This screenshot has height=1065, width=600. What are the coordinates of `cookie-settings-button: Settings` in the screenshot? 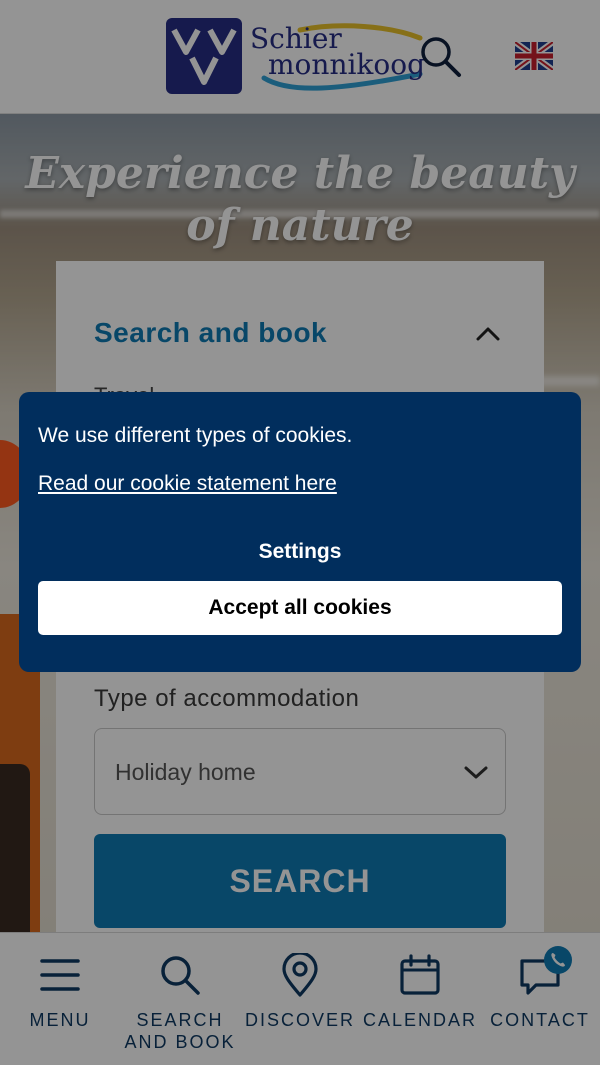 It's located at (300, 552).